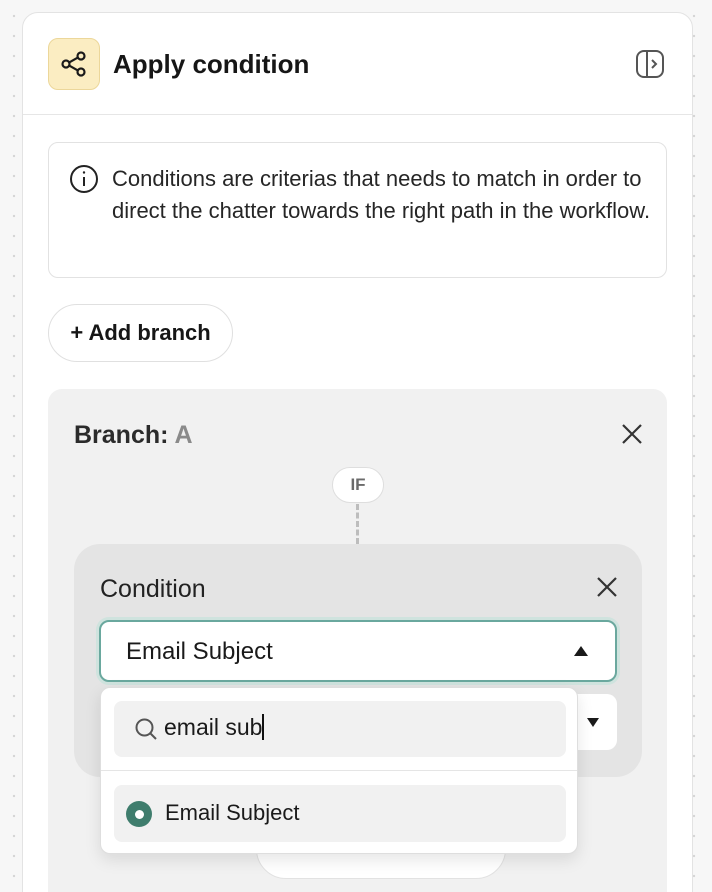 This screenshot has height=892, width=712. What do you see at coordinates (121, 435) in the screenshot?
I see `branch-label: Branch:` at bounding box center [121, 435].